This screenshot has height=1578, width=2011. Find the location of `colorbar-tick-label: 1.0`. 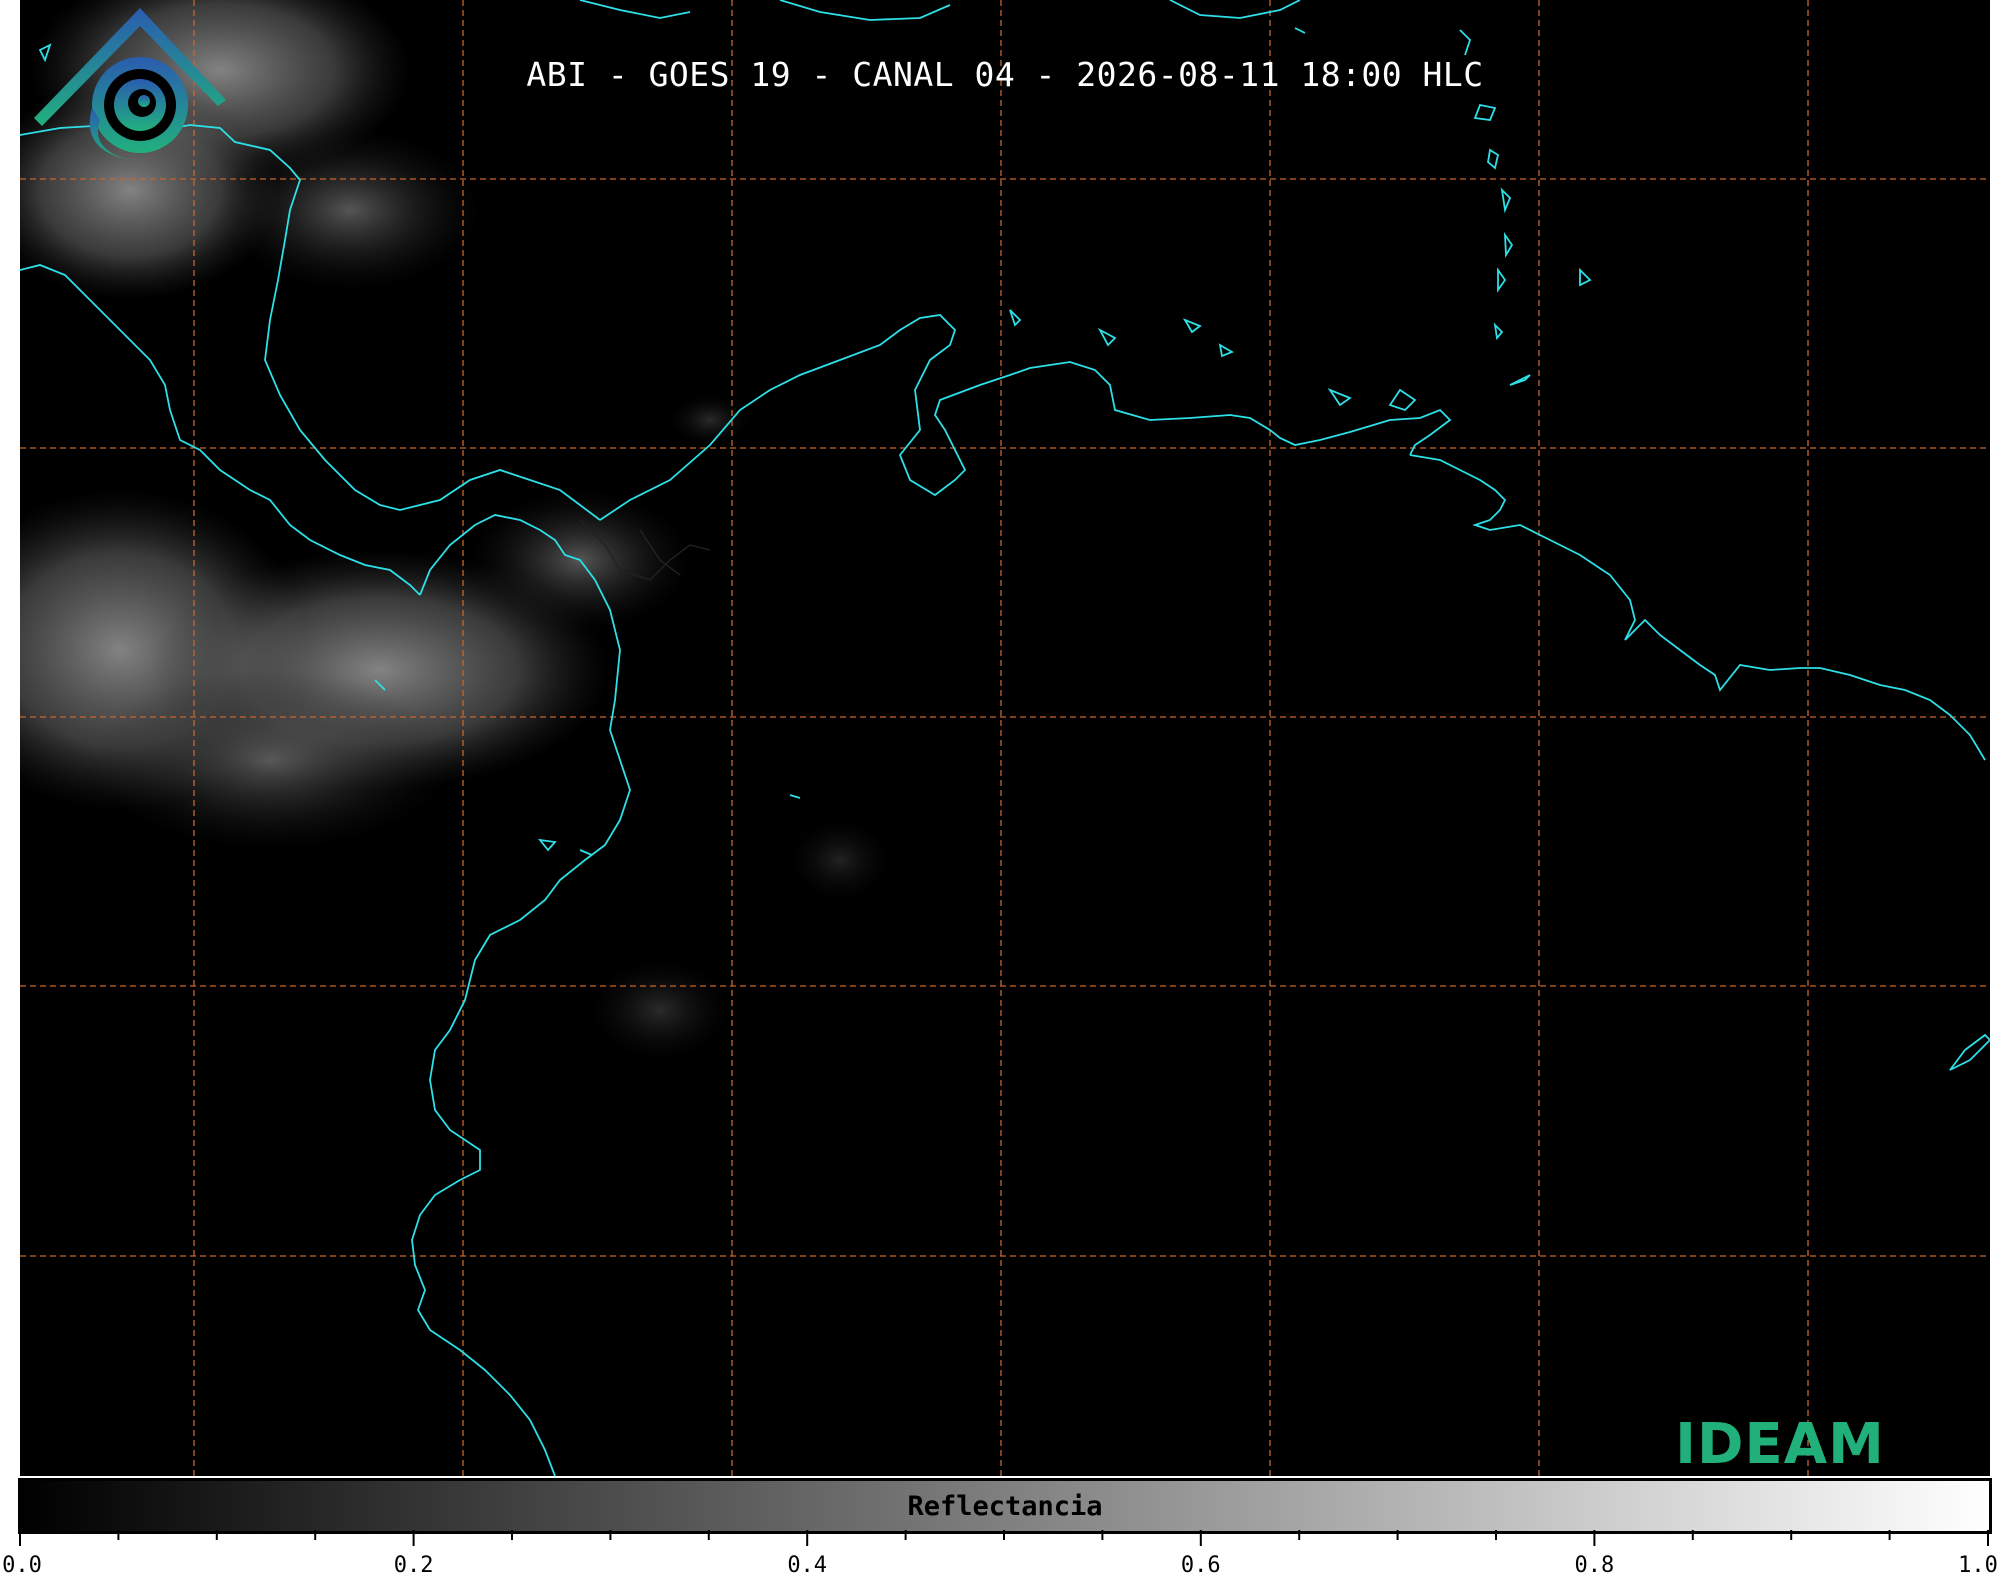

colorbar-tick-label: 1.0 is located at coordinates (1978, 1565).